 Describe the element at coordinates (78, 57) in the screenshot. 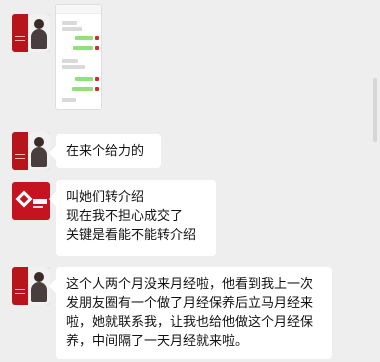

I see `chat-screenshot-thumbnail` at that location.